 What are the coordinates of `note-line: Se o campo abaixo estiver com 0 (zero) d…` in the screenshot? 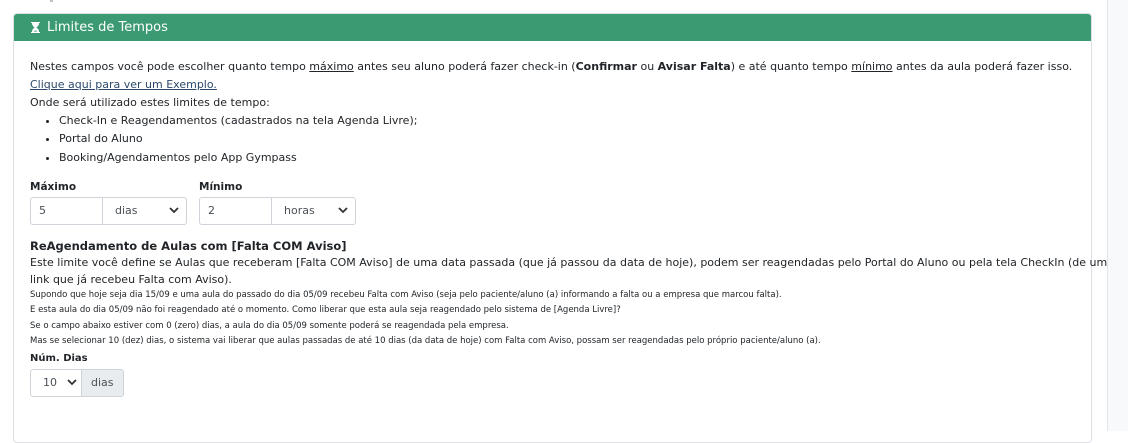 It's located at (269, 325).